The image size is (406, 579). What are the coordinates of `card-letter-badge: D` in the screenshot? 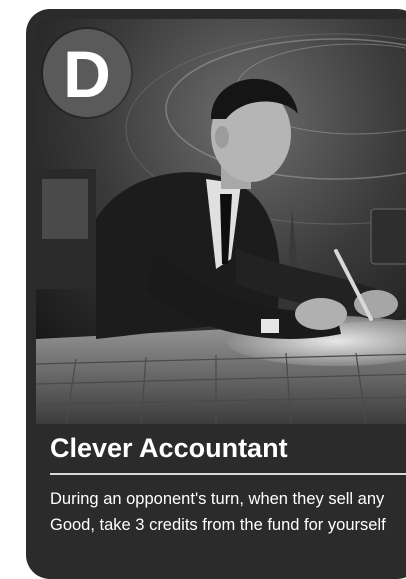 It's located at (87, 73).